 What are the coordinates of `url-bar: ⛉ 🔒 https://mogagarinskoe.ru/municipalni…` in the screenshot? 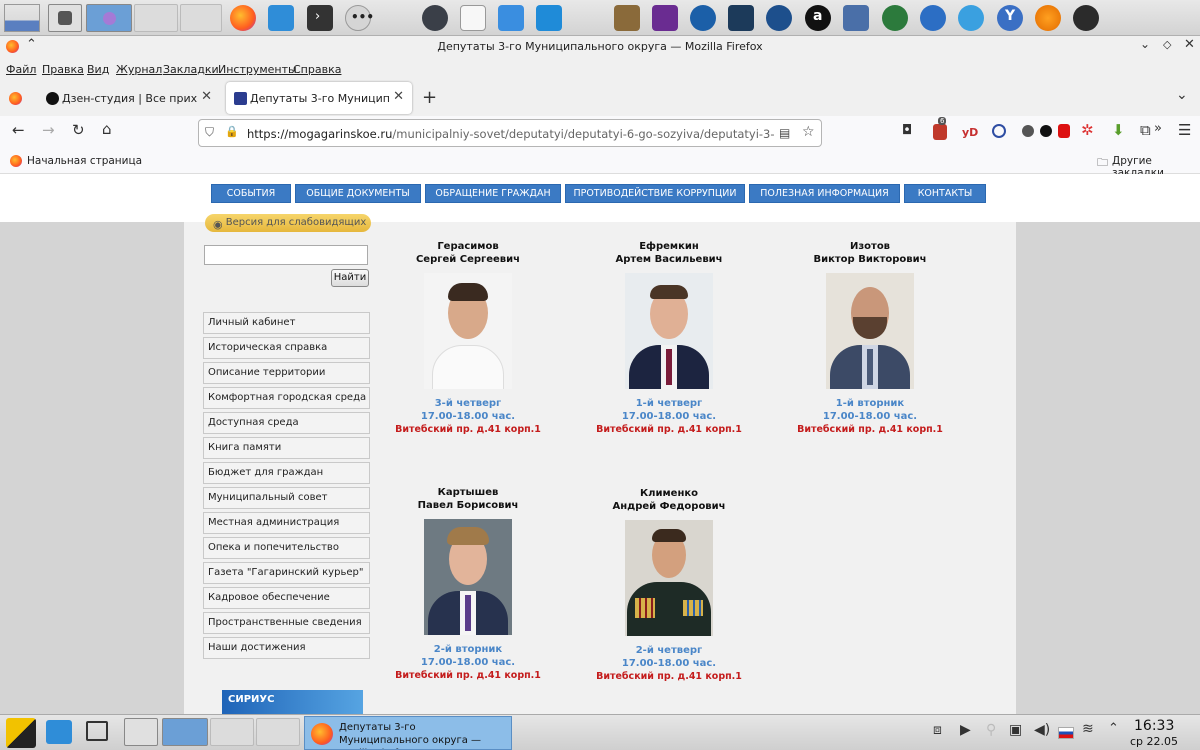 It's located at (510, 133).